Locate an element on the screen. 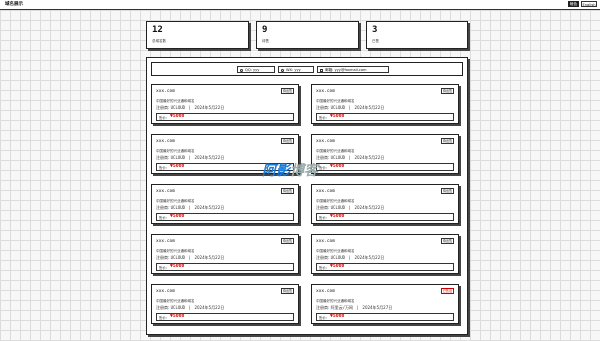 The image size is (600, 341). contact-wechat-text: WX: yyy is located at coordinates (293, 70).